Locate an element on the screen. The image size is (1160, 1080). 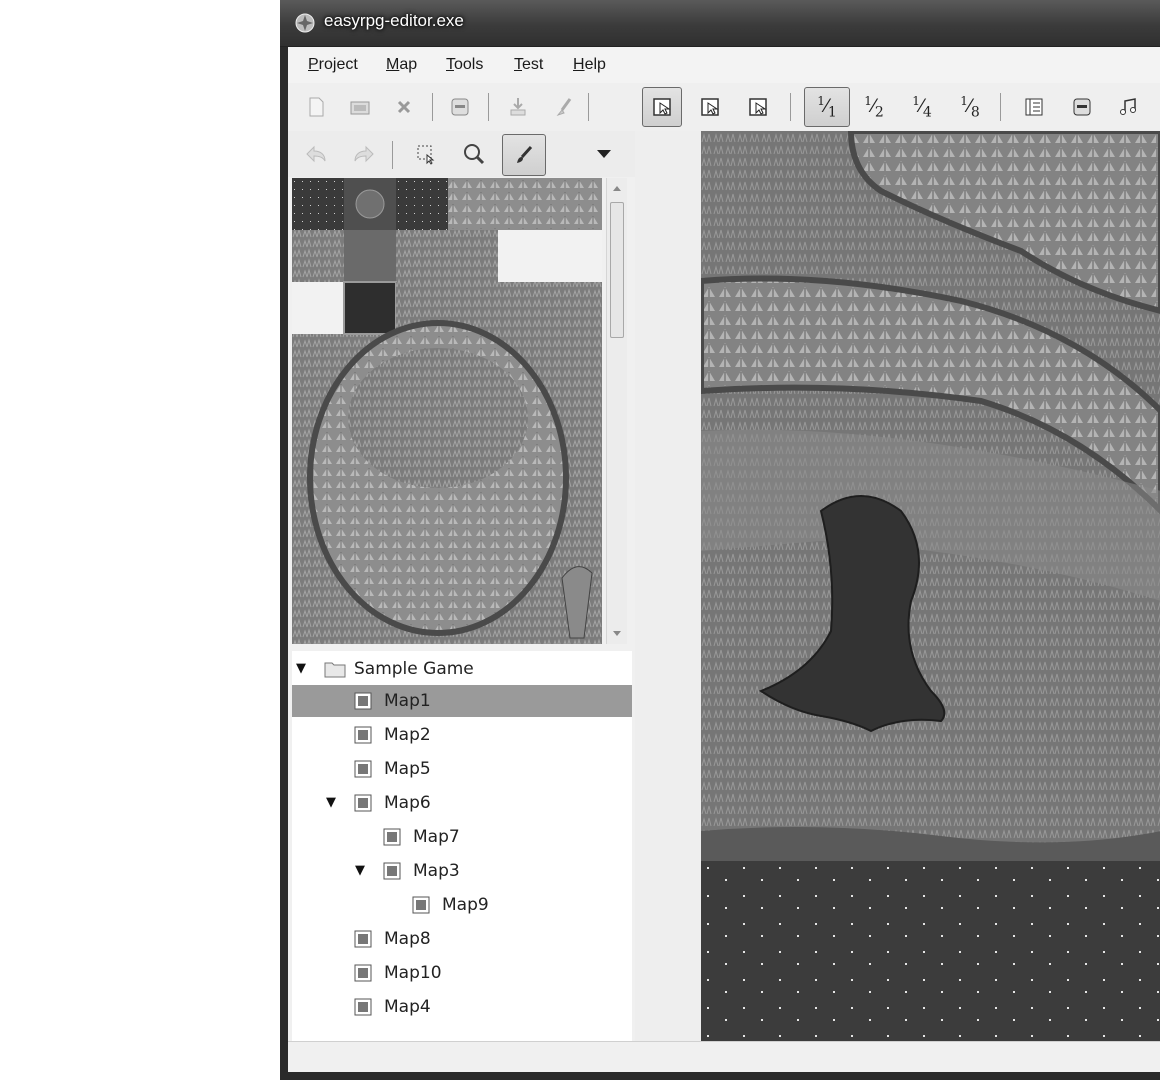
save-button is located at coordinates (460, 107).